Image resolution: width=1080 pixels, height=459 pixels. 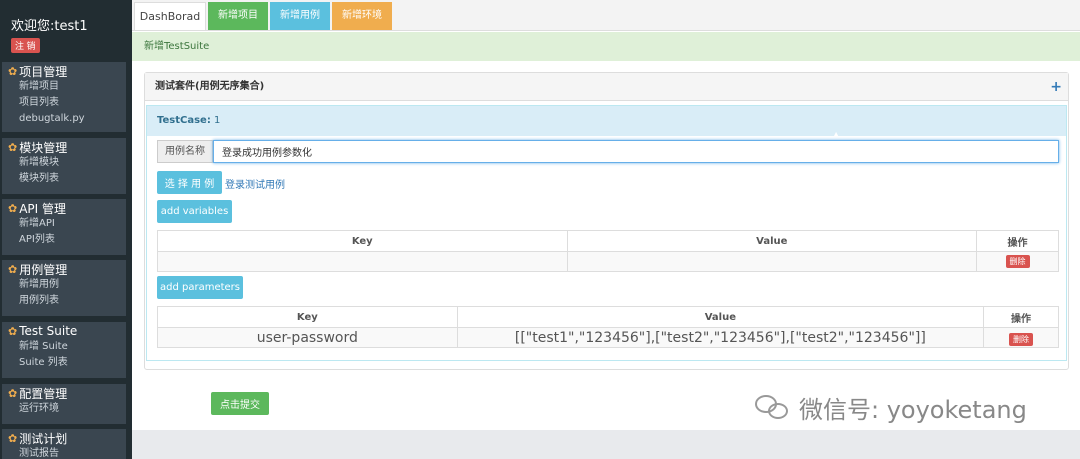 What do you see at coordinates (307, 337) in the screenshot?
I see `params-cell-key: user-password` at bounding box center [307, 337].